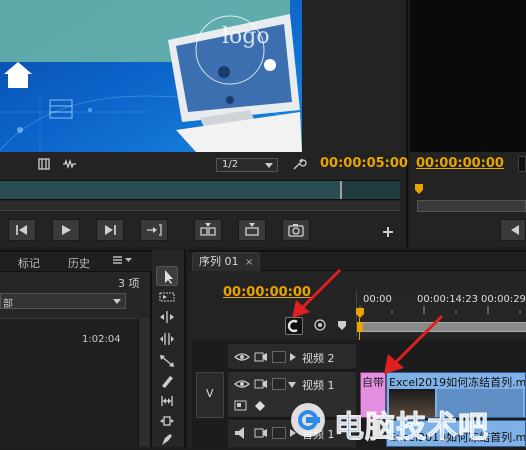 This screenshot has width=526, height=450. I want to click on tab-history: 历史, so click(79, 263).